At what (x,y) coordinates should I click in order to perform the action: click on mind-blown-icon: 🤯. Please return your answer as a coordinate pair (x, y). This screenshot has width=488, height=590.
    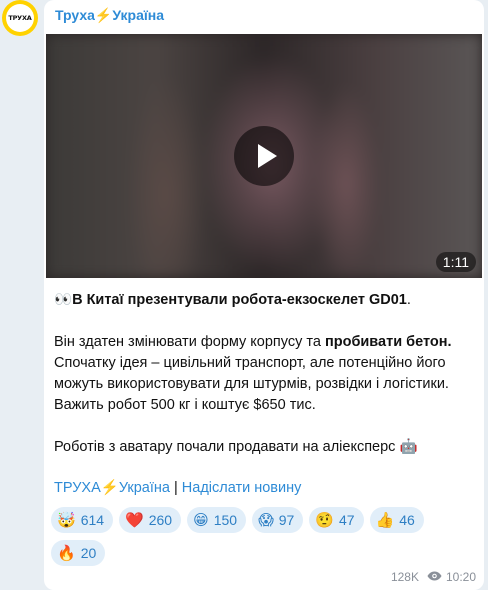
    Looking at the image, I should click on (66, 520).